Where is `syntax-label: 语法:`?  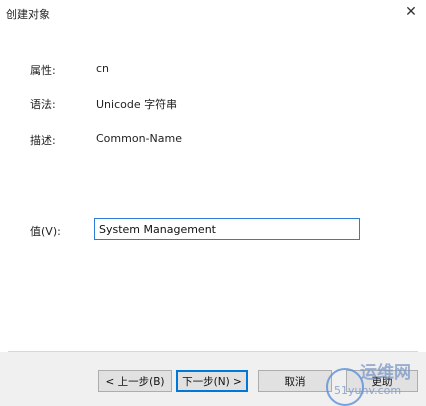
syntax-label: 语法: is located at coordinates (43, 104).